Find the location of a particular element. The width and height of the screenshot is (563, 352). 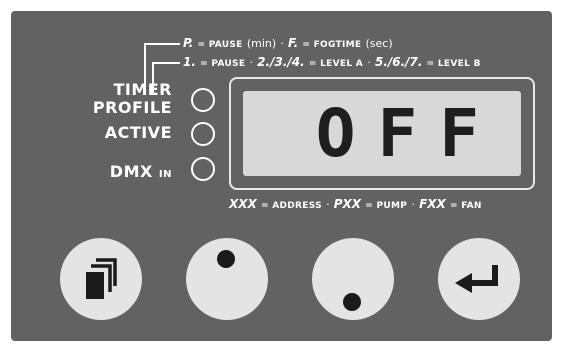

enter-icon is located at coordinates (476, 279).